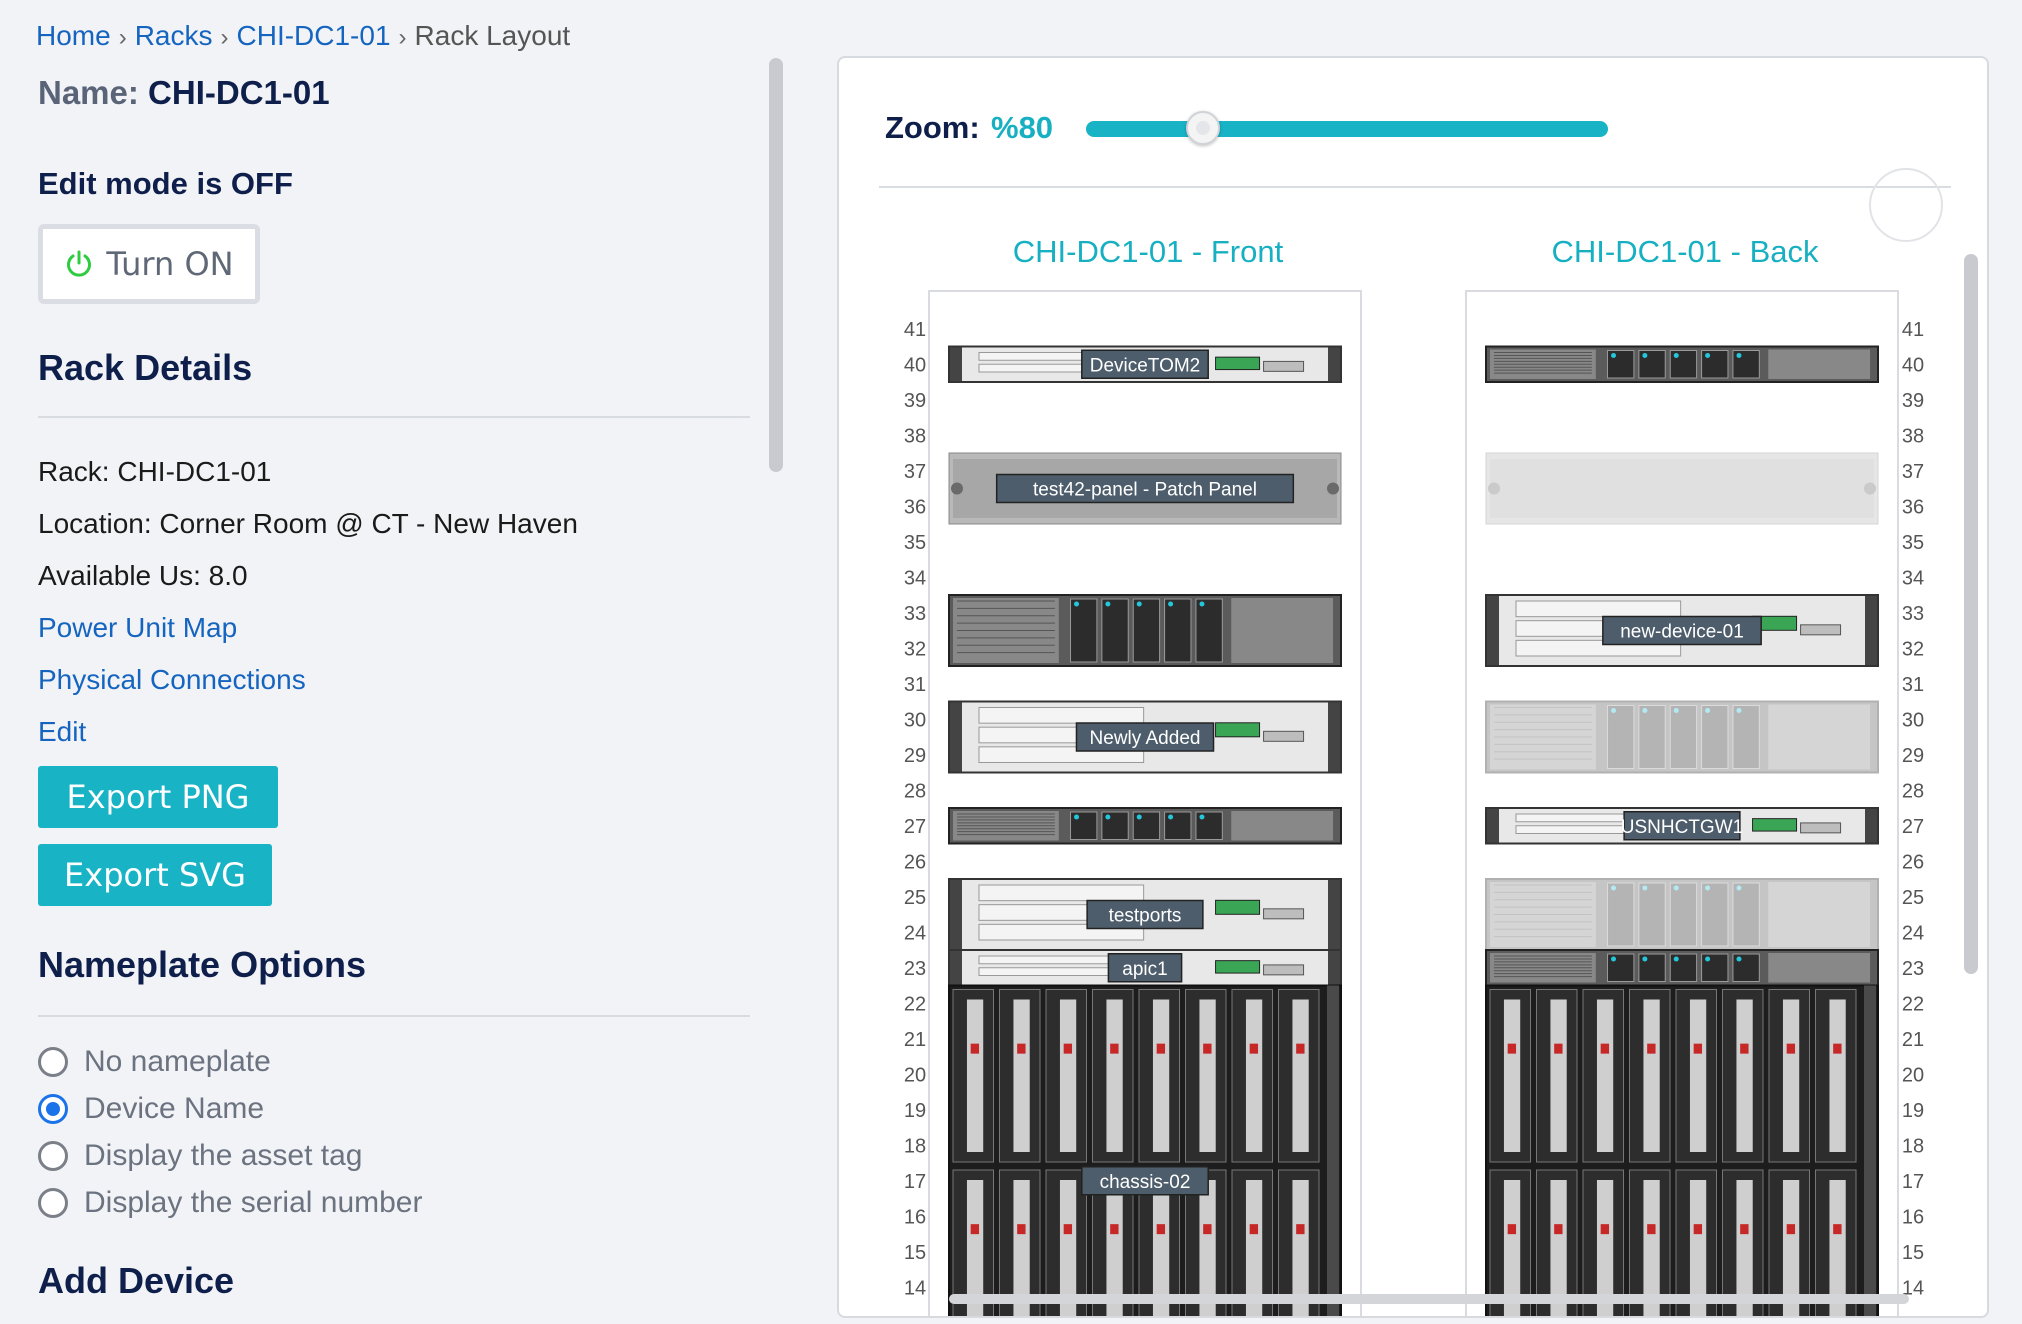 This screenshot has height=1324, width=2022. What do you see at coordinates (915, 1004) in the screenshot?
I see `rack-unit-number: 22` at bounding box center [915, 1004].